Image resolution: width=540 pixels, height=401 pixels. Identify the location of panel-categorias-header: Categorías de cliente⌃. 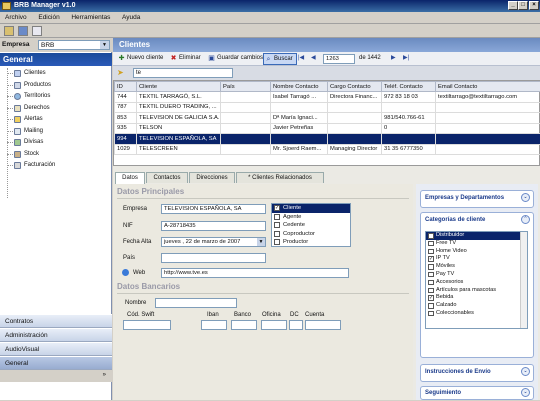
(477, 220).